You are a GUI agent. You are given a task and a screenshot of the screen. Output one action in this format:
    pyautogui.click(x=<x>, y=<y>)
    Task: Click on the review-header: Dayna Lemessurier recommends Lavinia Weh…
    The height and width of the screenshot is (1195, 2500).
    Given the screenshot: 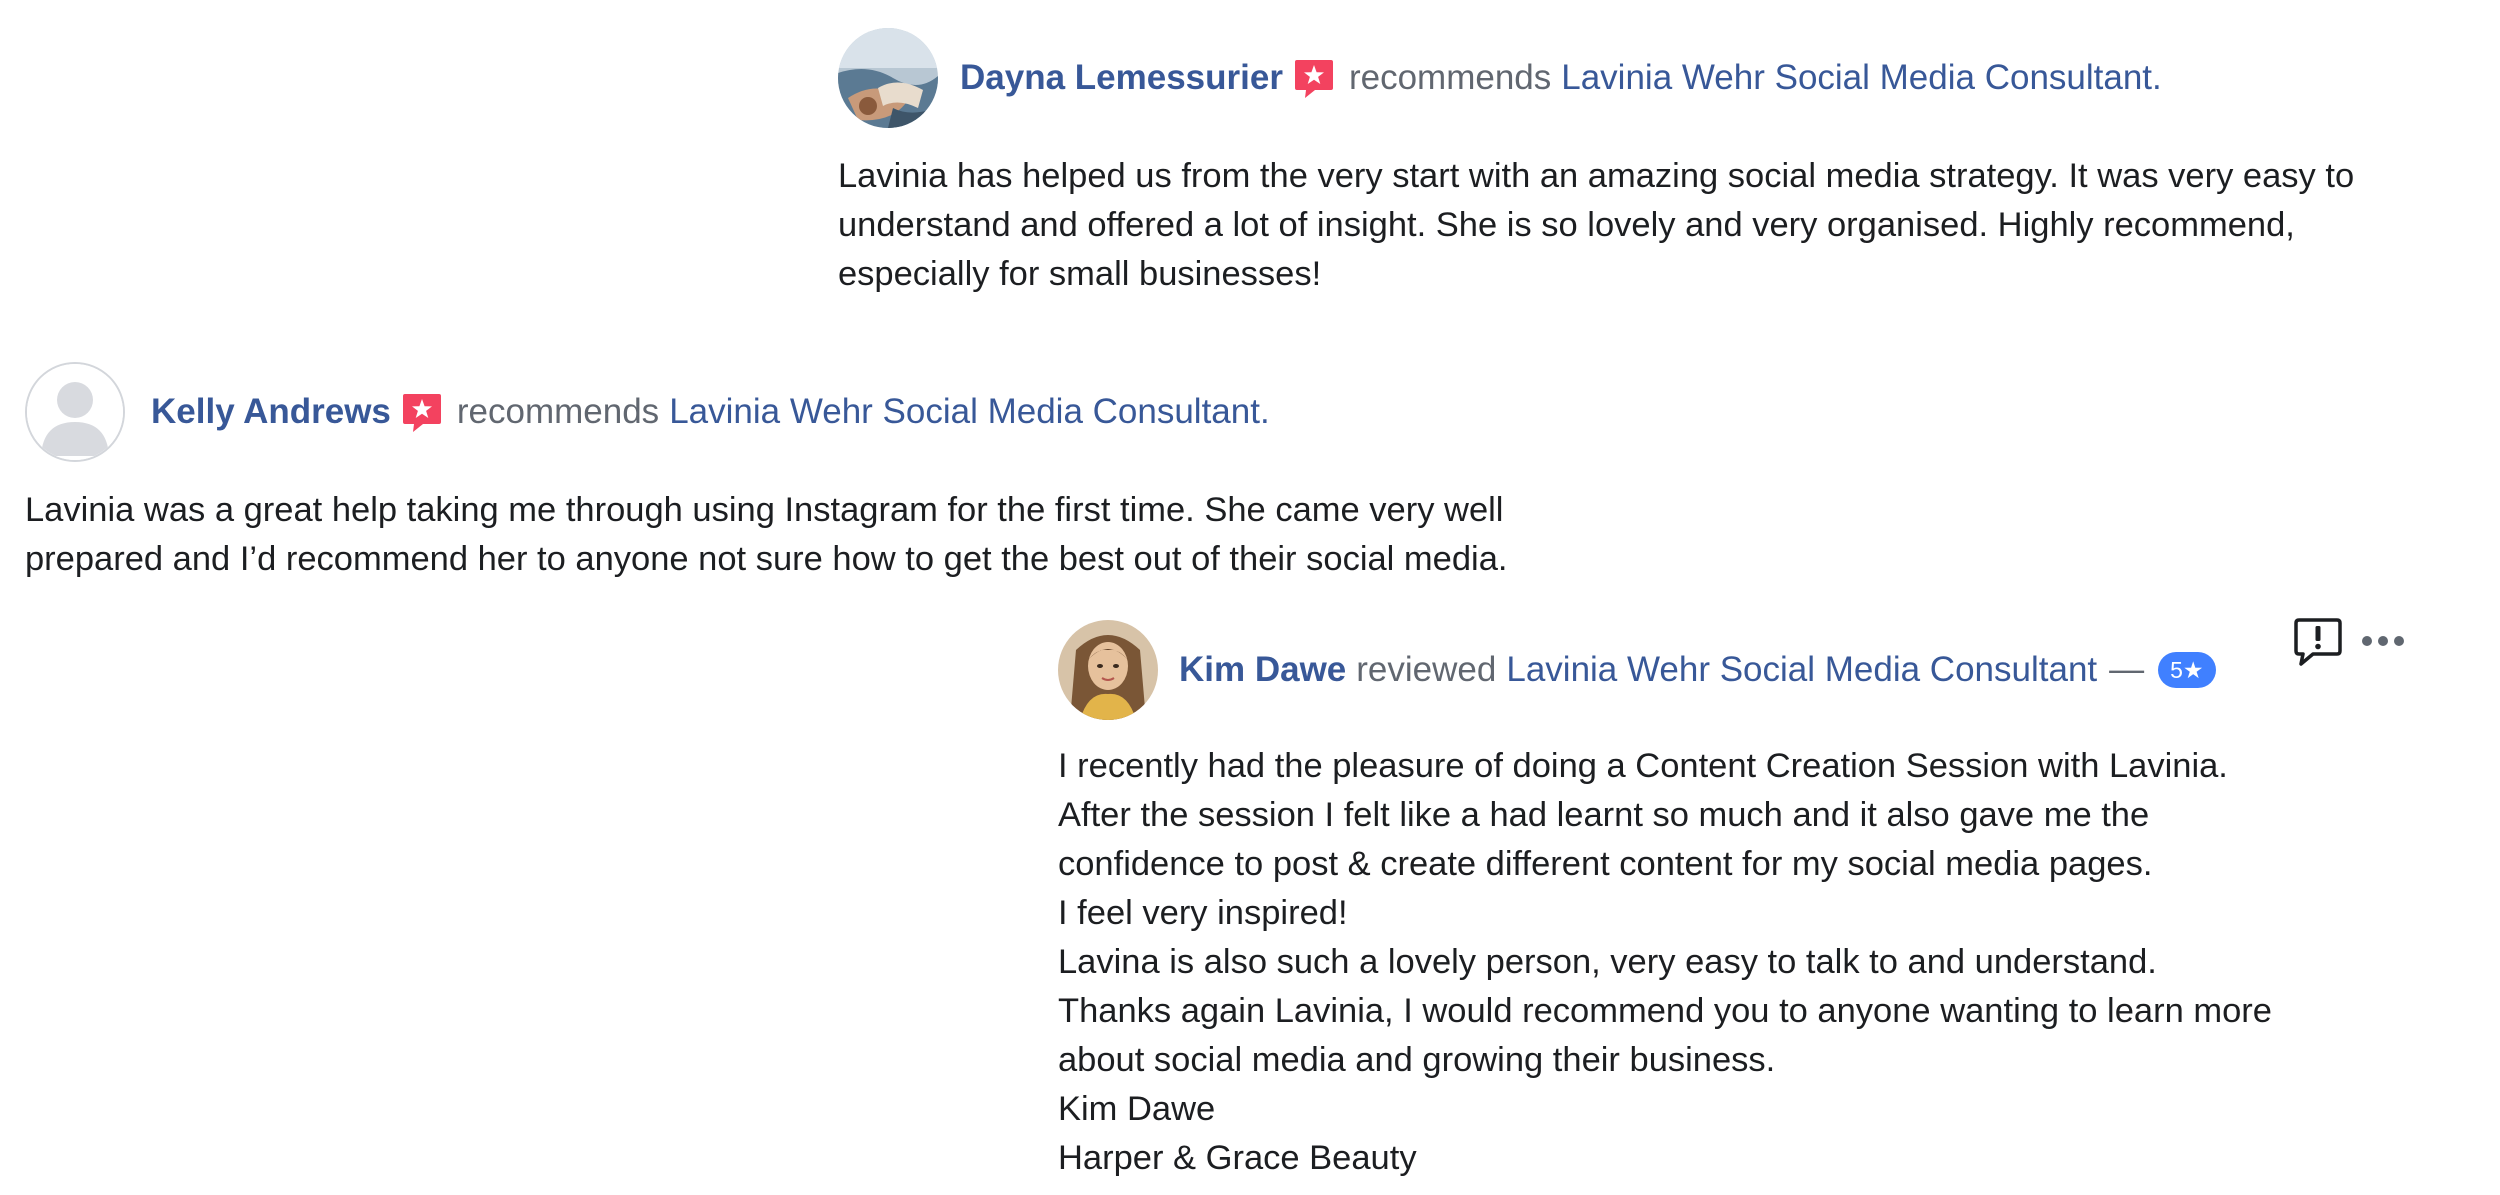 What is the action you would take?
    pyautogui.click(x=1596, y=78)
    